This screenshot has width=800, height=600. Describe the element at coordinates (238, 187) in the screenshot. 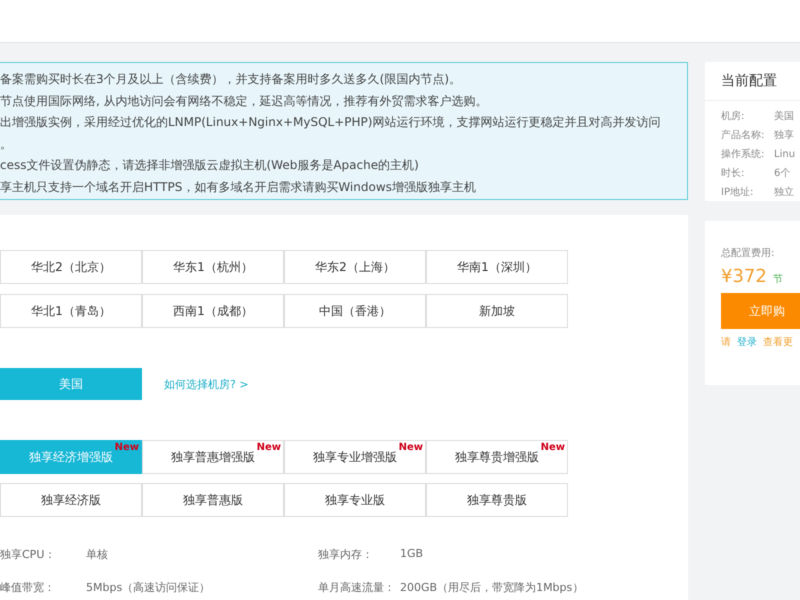

I see `notice-text: 享主机只支持一个域名开启HTTPS，如有多域名开启需求请购买Windows增强版独享主机` at that location.